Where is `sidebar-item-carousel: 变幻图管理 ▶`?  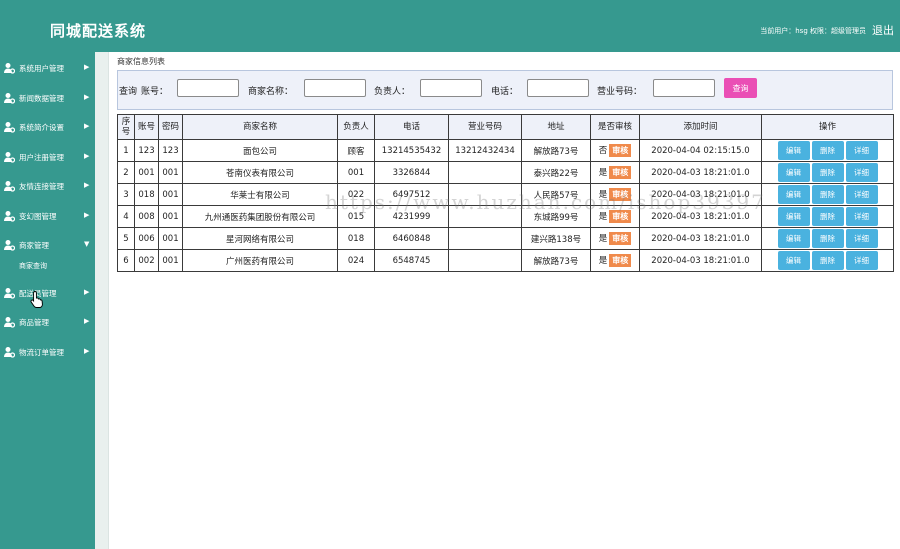 sidebar-item-carousel: 变幻图管理 ▶ is located at coordinates (47, 217).